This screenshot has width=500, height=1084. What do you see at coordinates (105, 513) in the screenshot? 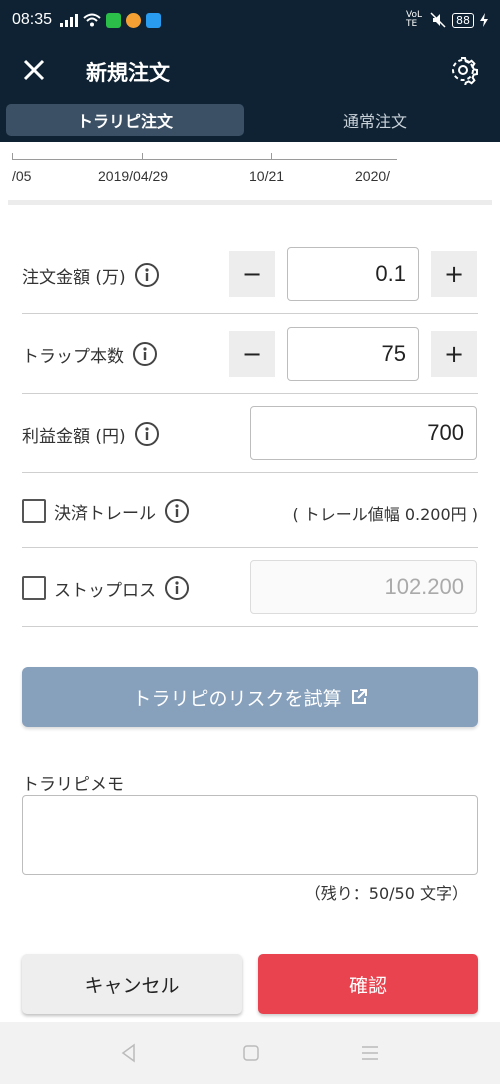
I see `trailing-label: 決済トレール` at bounding box center [105, 513].